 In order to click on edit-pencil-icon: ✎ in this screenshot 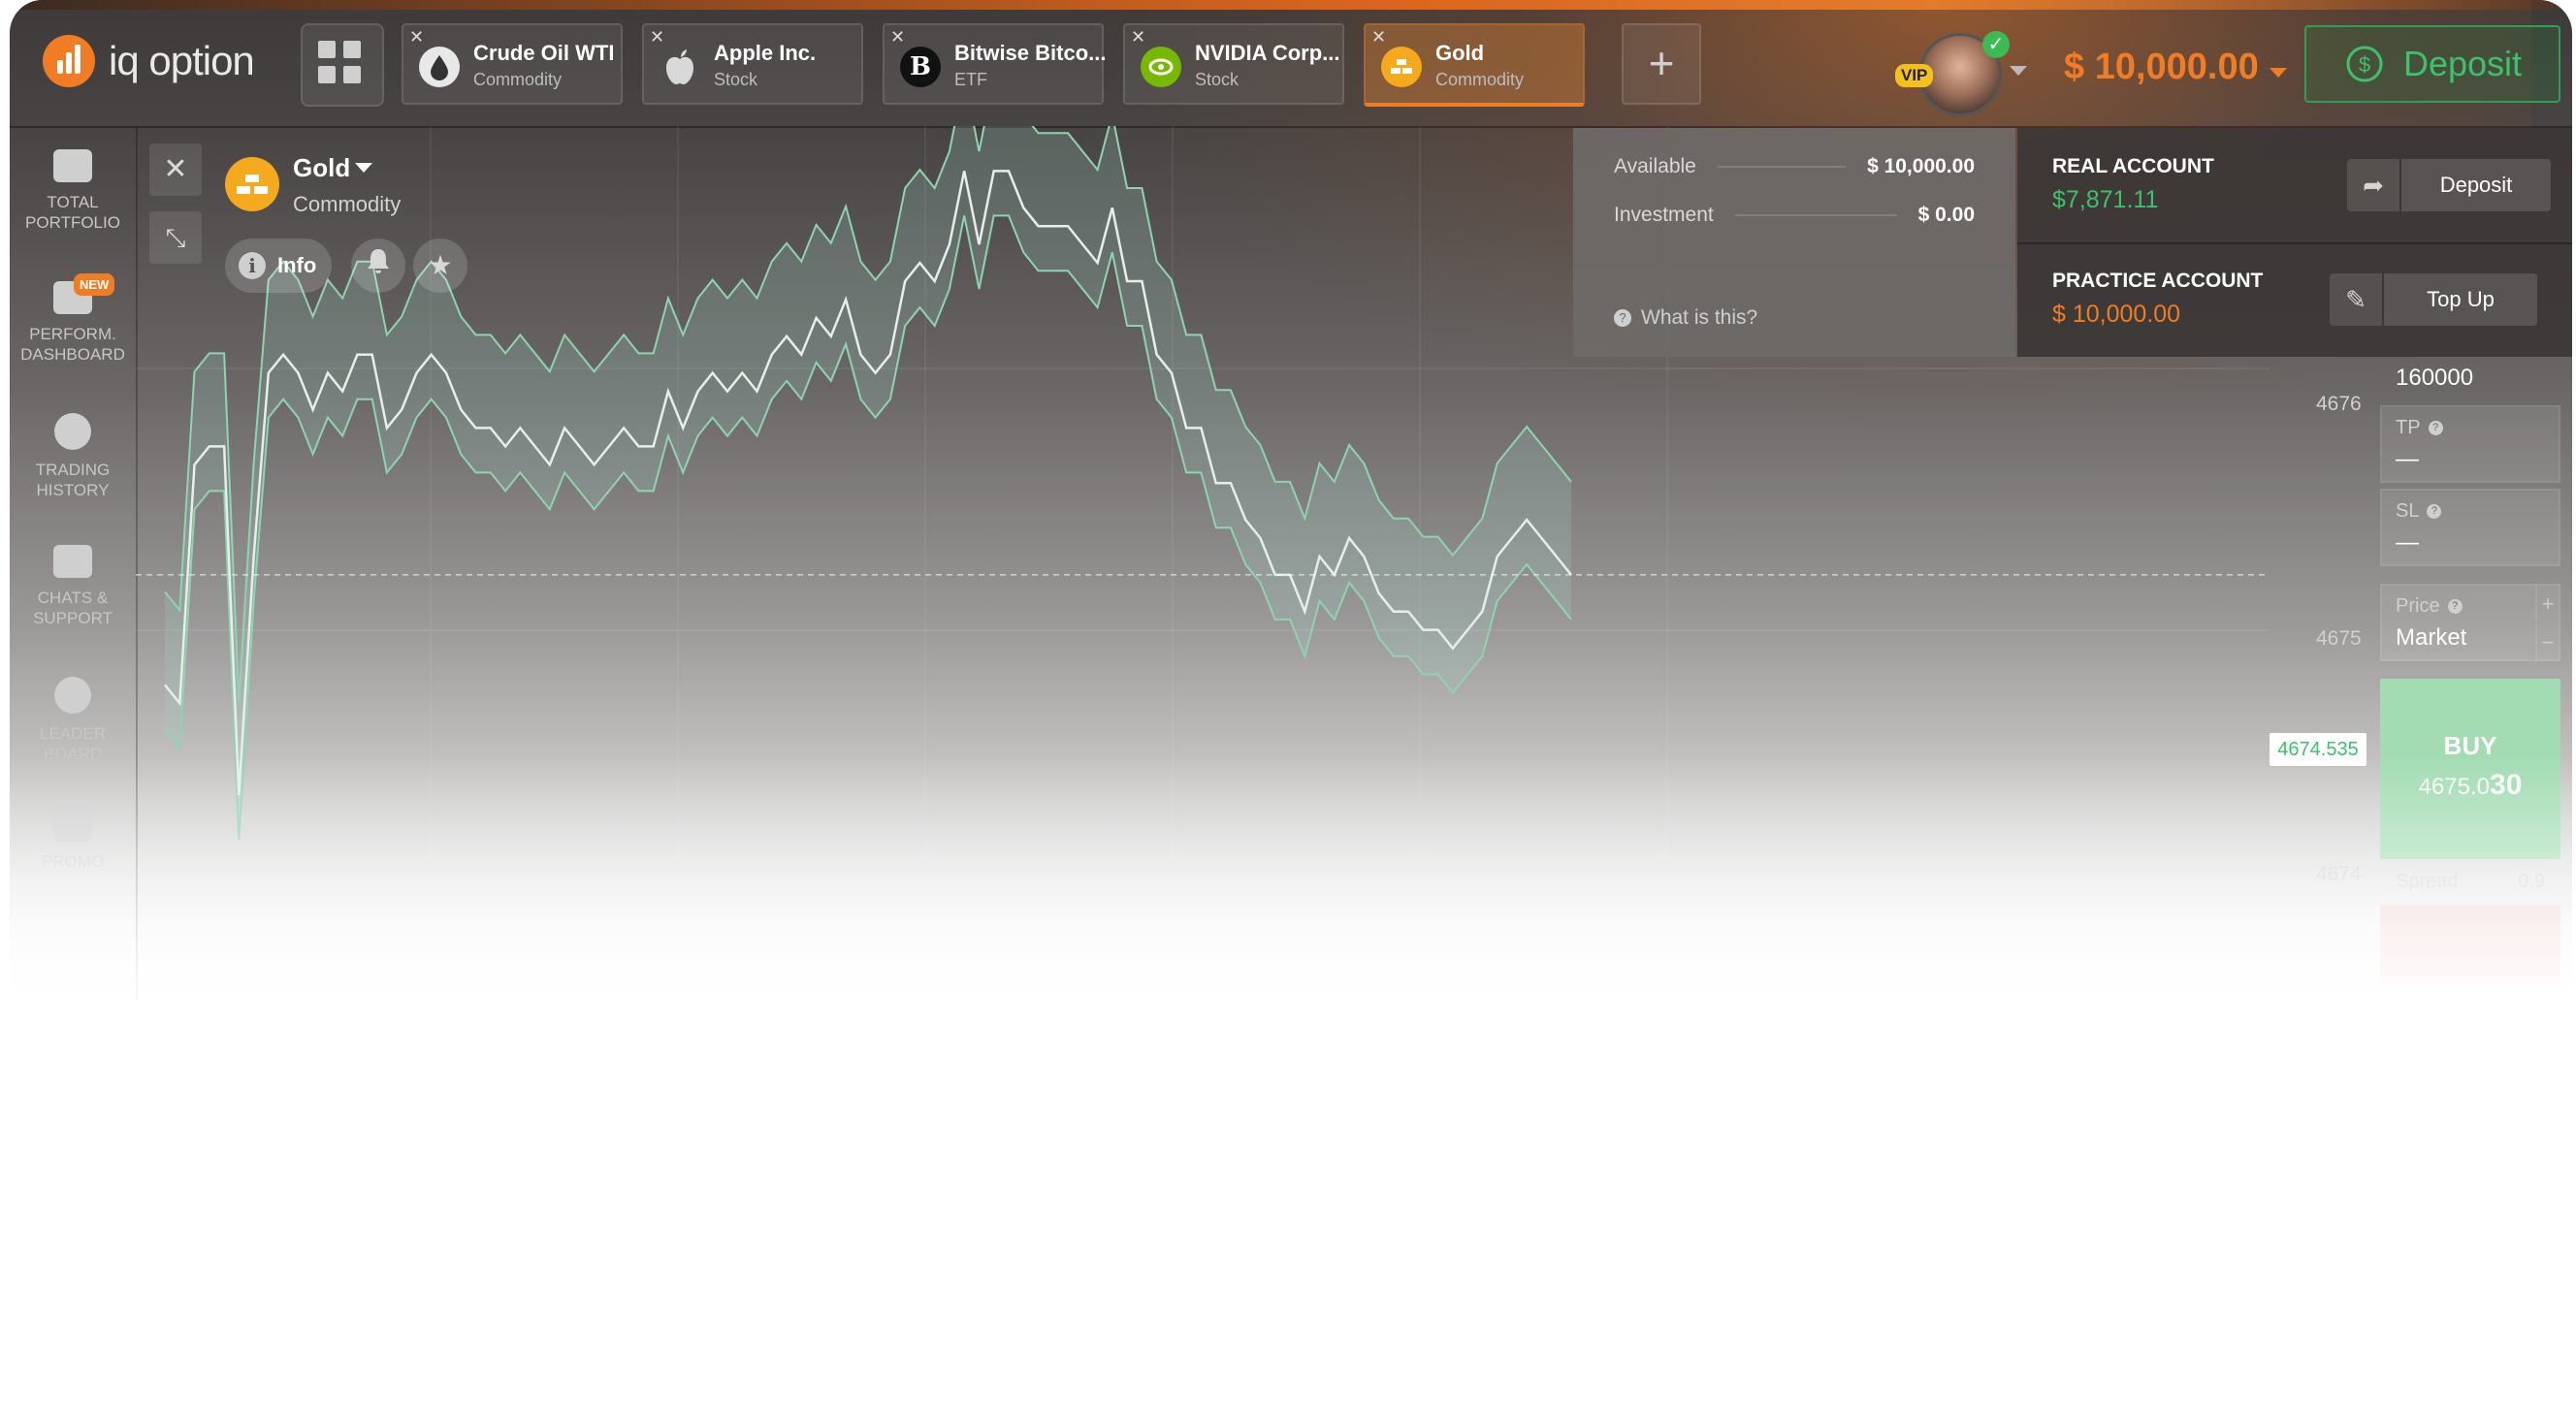, I will do `click(2356, 299)`.